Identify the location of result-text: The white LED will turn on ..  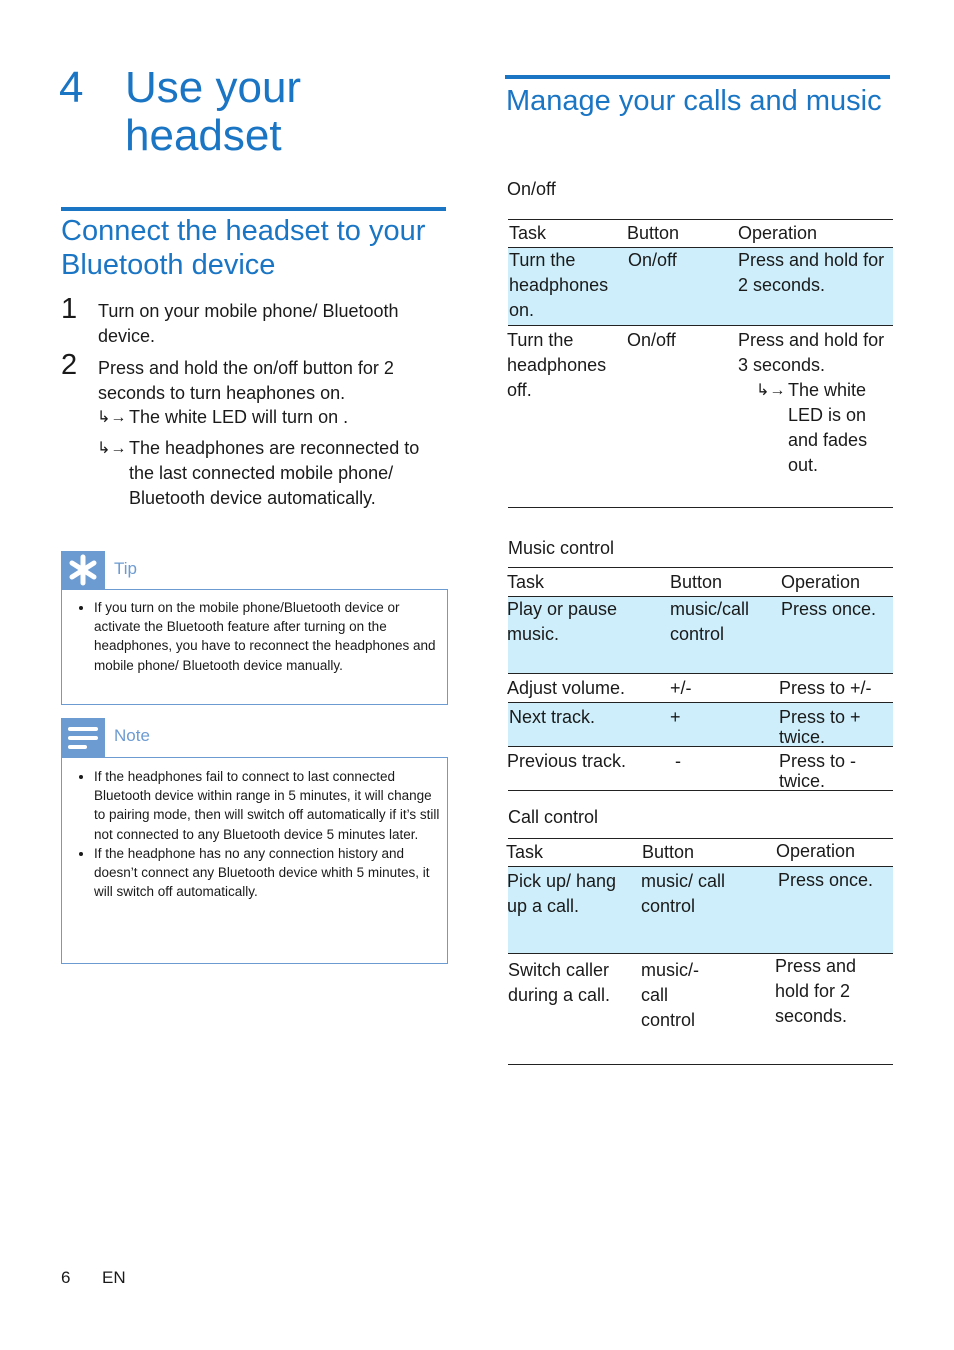
(239, 417).